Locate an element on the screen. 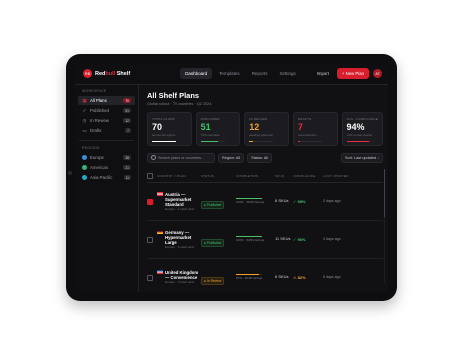 This screenshot has width=462, height=345. brand-logo: RB Redbull Shelf is located at coordinates (106, 73).